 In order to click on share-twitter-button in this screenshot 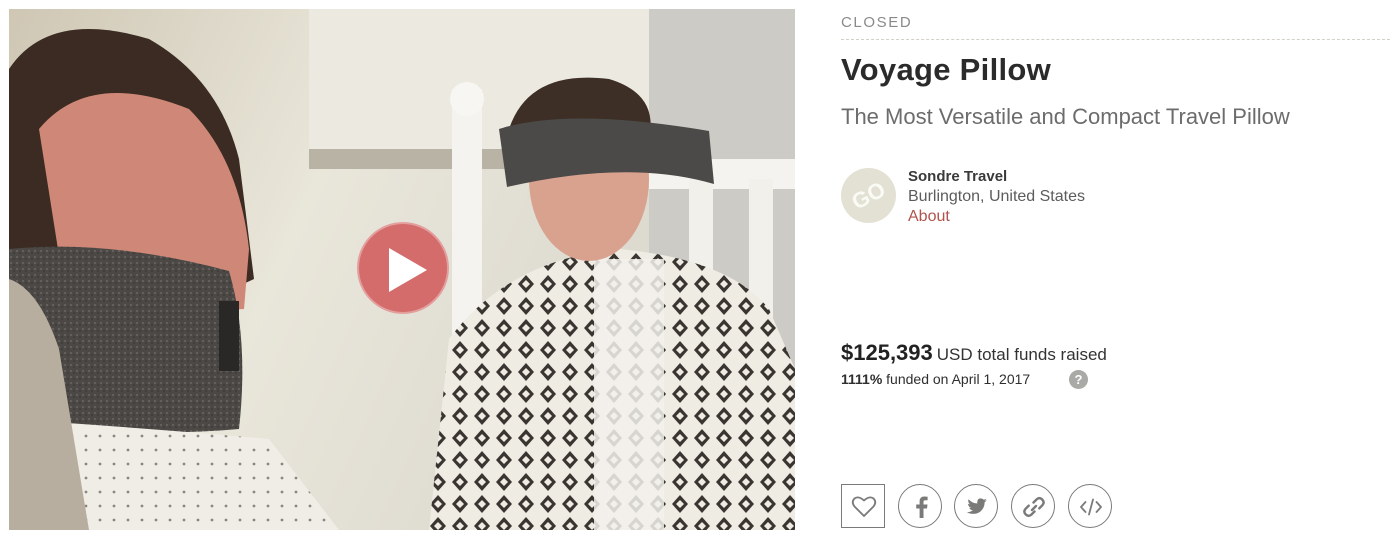, I will do `click(976, 506)`.